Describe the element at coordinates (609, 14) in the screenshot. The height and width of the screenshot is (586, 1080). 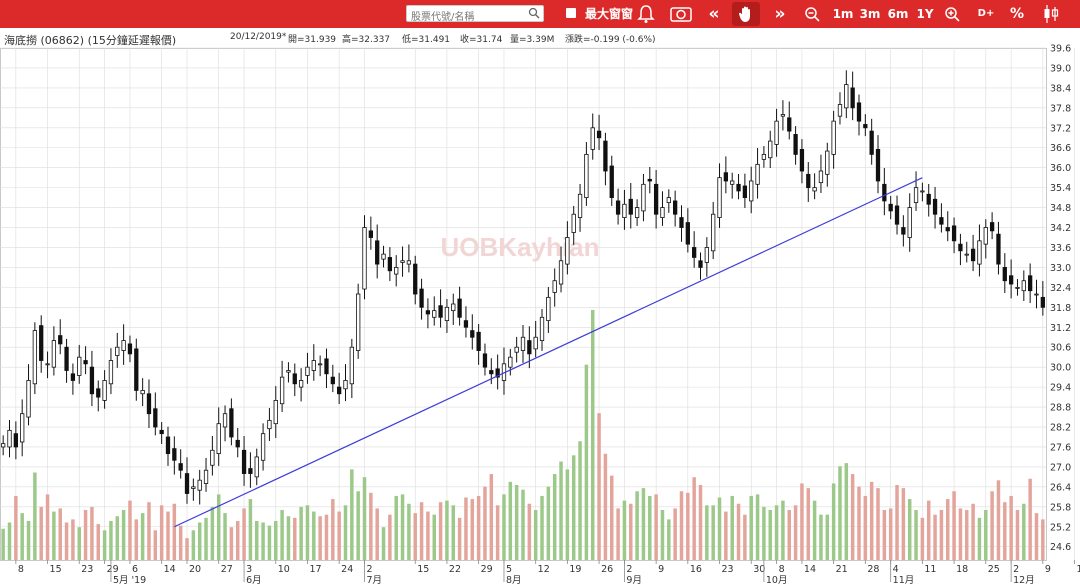
I see `maximize-label: 最大窗窗` at that location.